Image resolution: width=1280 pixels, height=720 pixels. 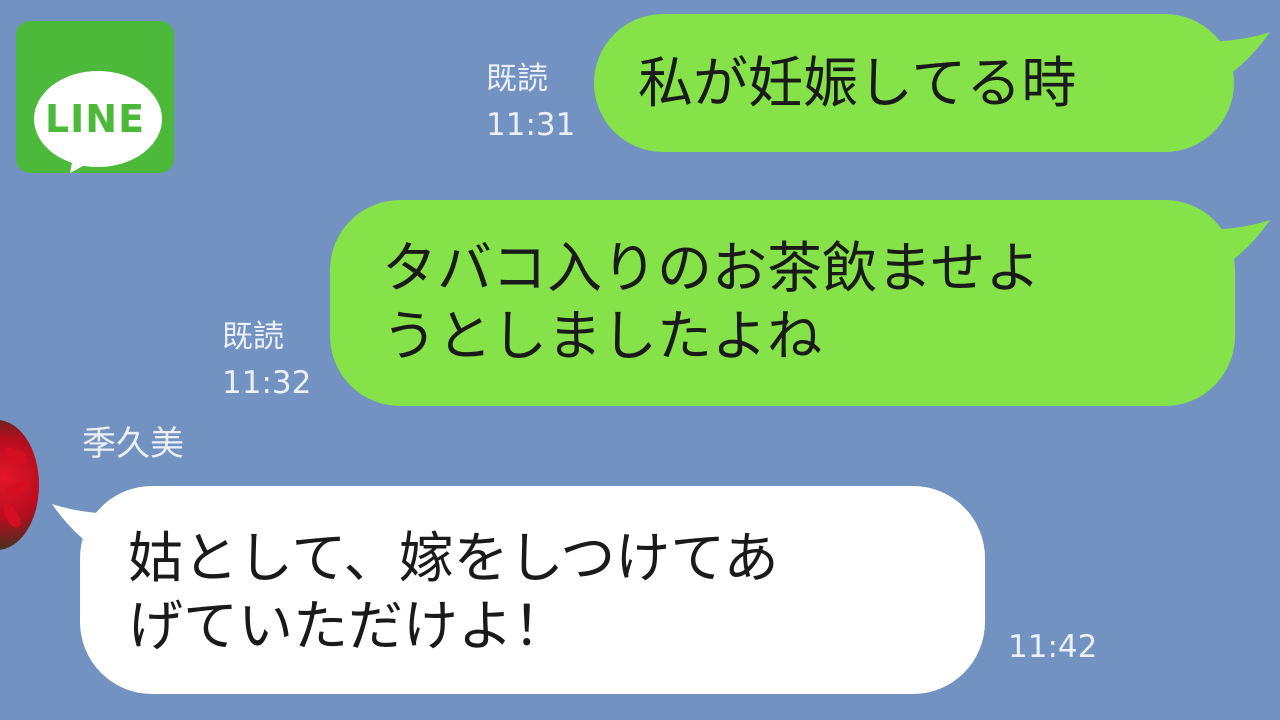 I want to click on message-line: 私が妊娠してる時, so click(x=857, y=83).